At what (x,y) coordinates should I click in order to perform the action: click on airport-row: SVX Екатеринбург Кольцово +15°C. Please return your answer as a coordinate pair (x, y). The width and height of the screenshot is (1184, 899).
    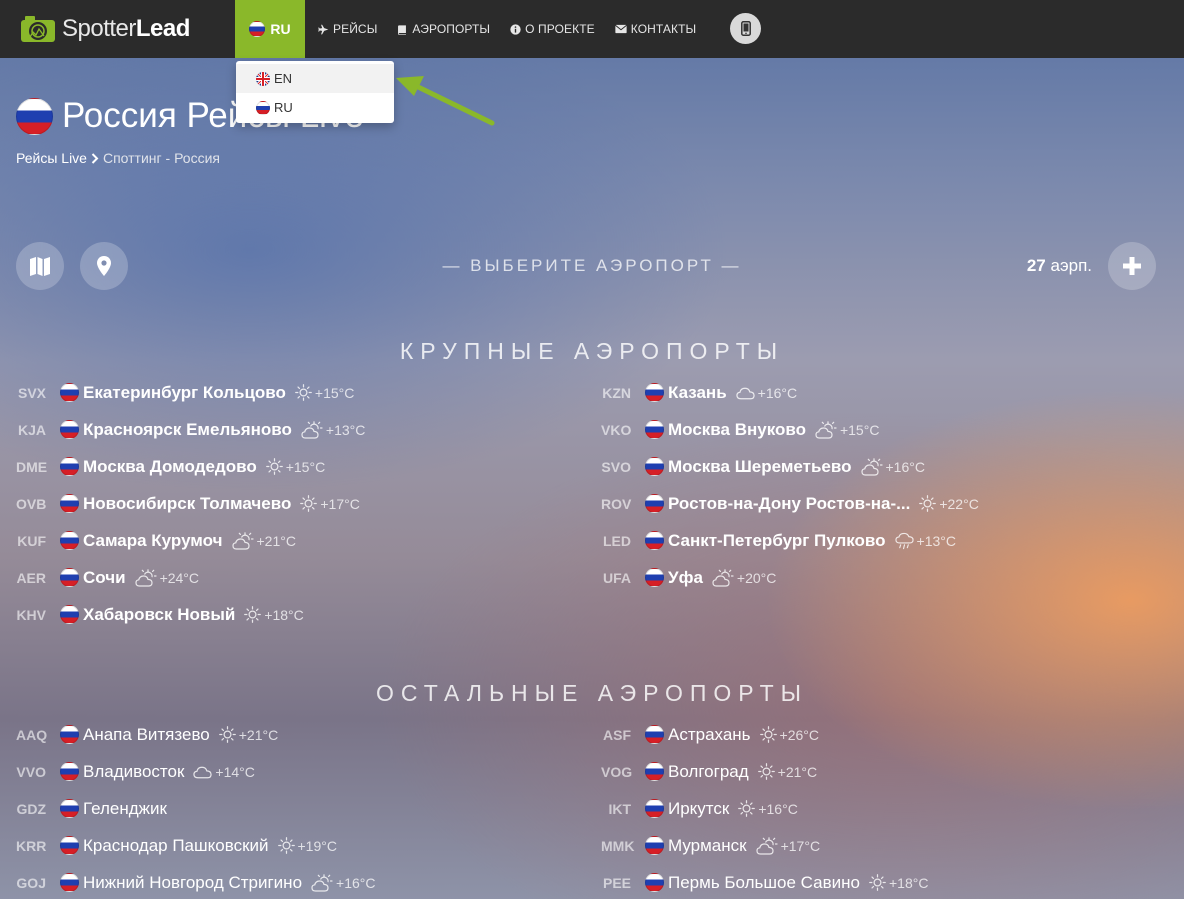
    Looking at the image, I should click on (185, 392).